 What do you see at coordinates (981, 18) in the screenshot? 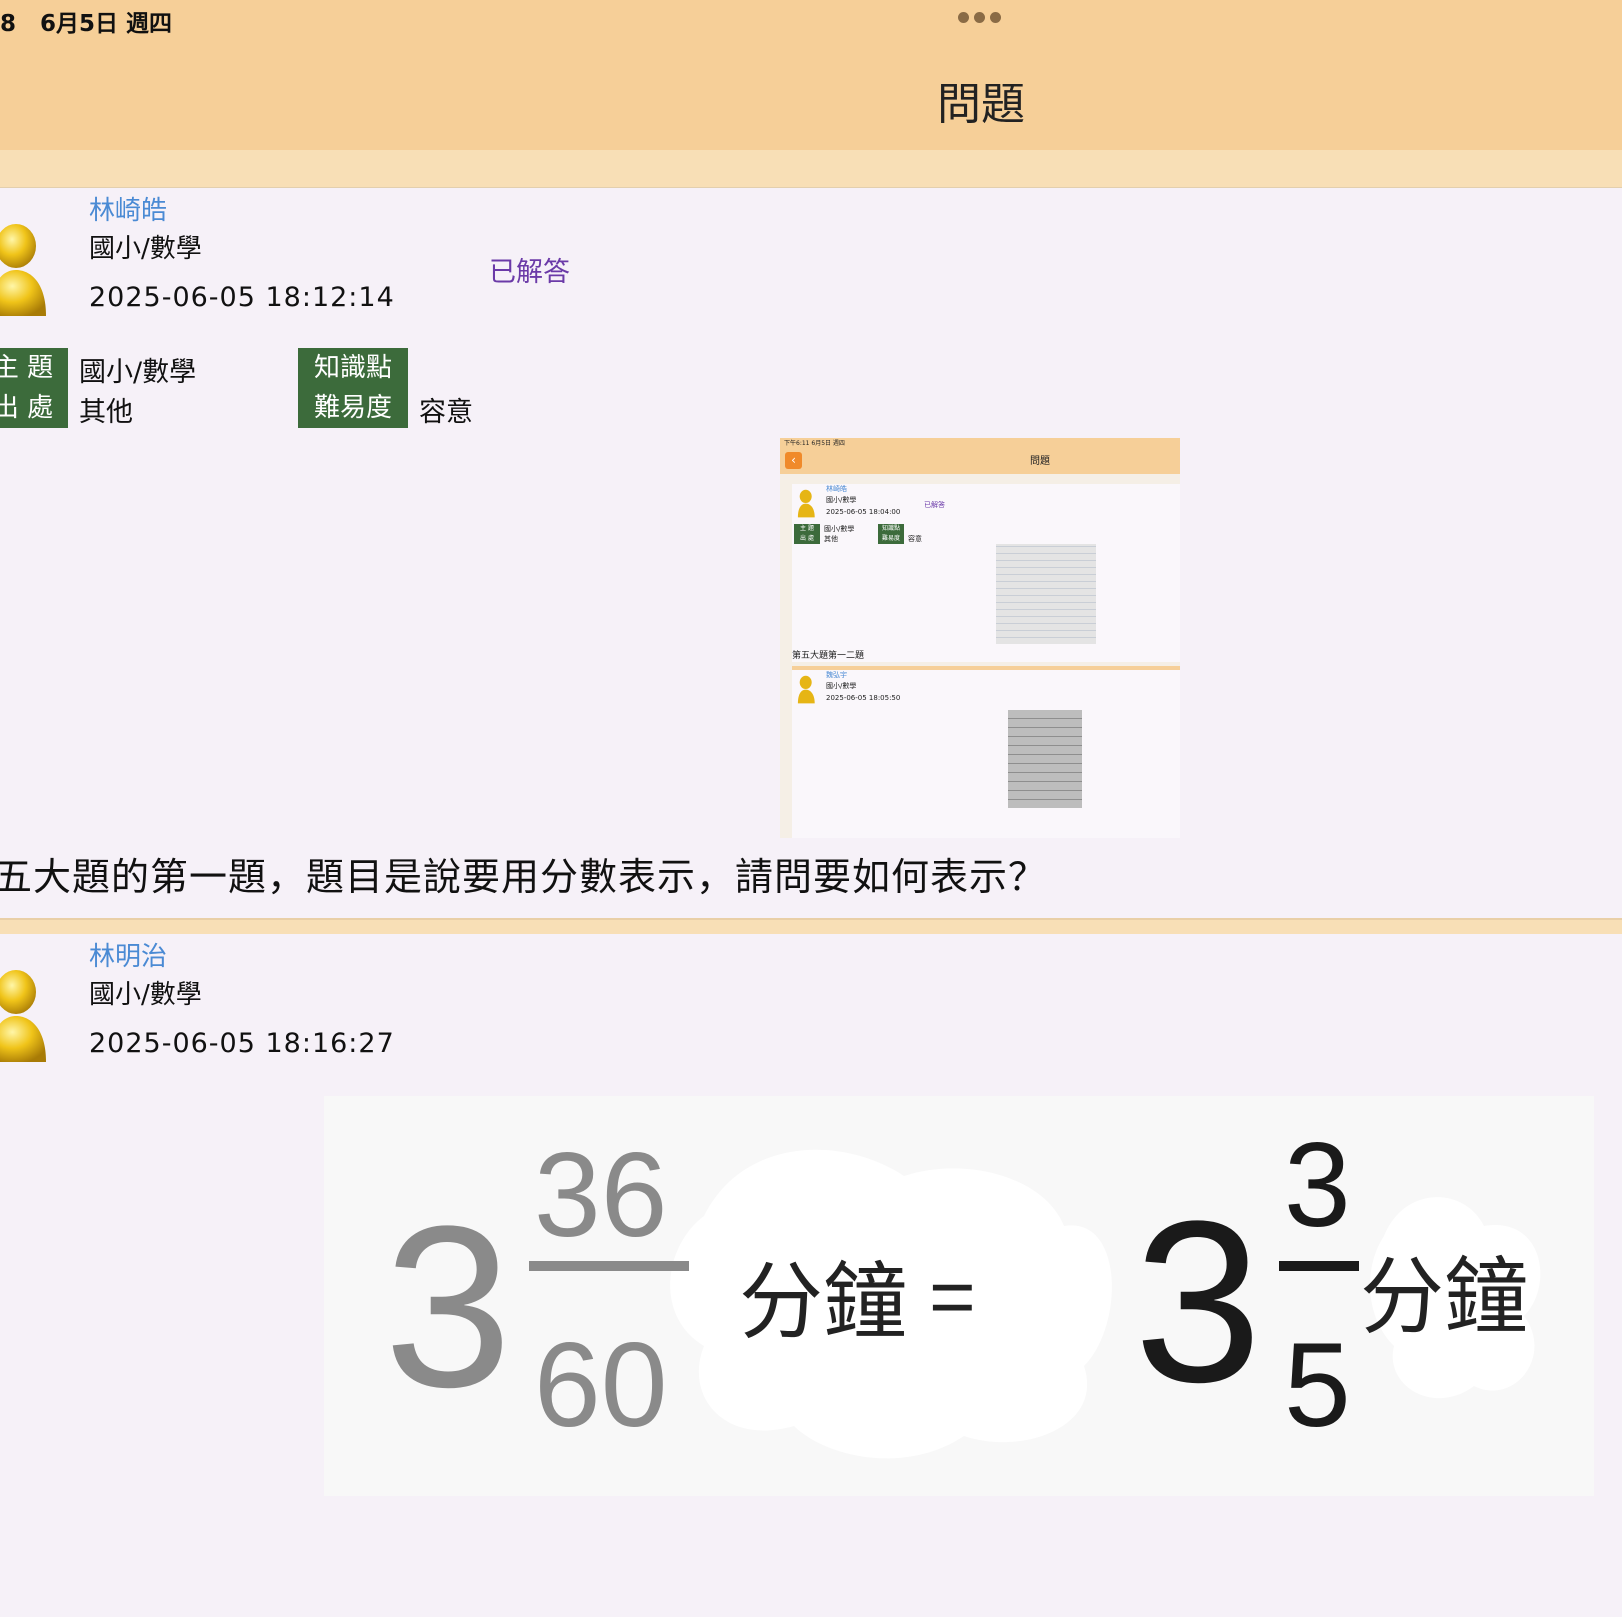
I see `multitasking-dots-icon` at bounding box center [981, 18].